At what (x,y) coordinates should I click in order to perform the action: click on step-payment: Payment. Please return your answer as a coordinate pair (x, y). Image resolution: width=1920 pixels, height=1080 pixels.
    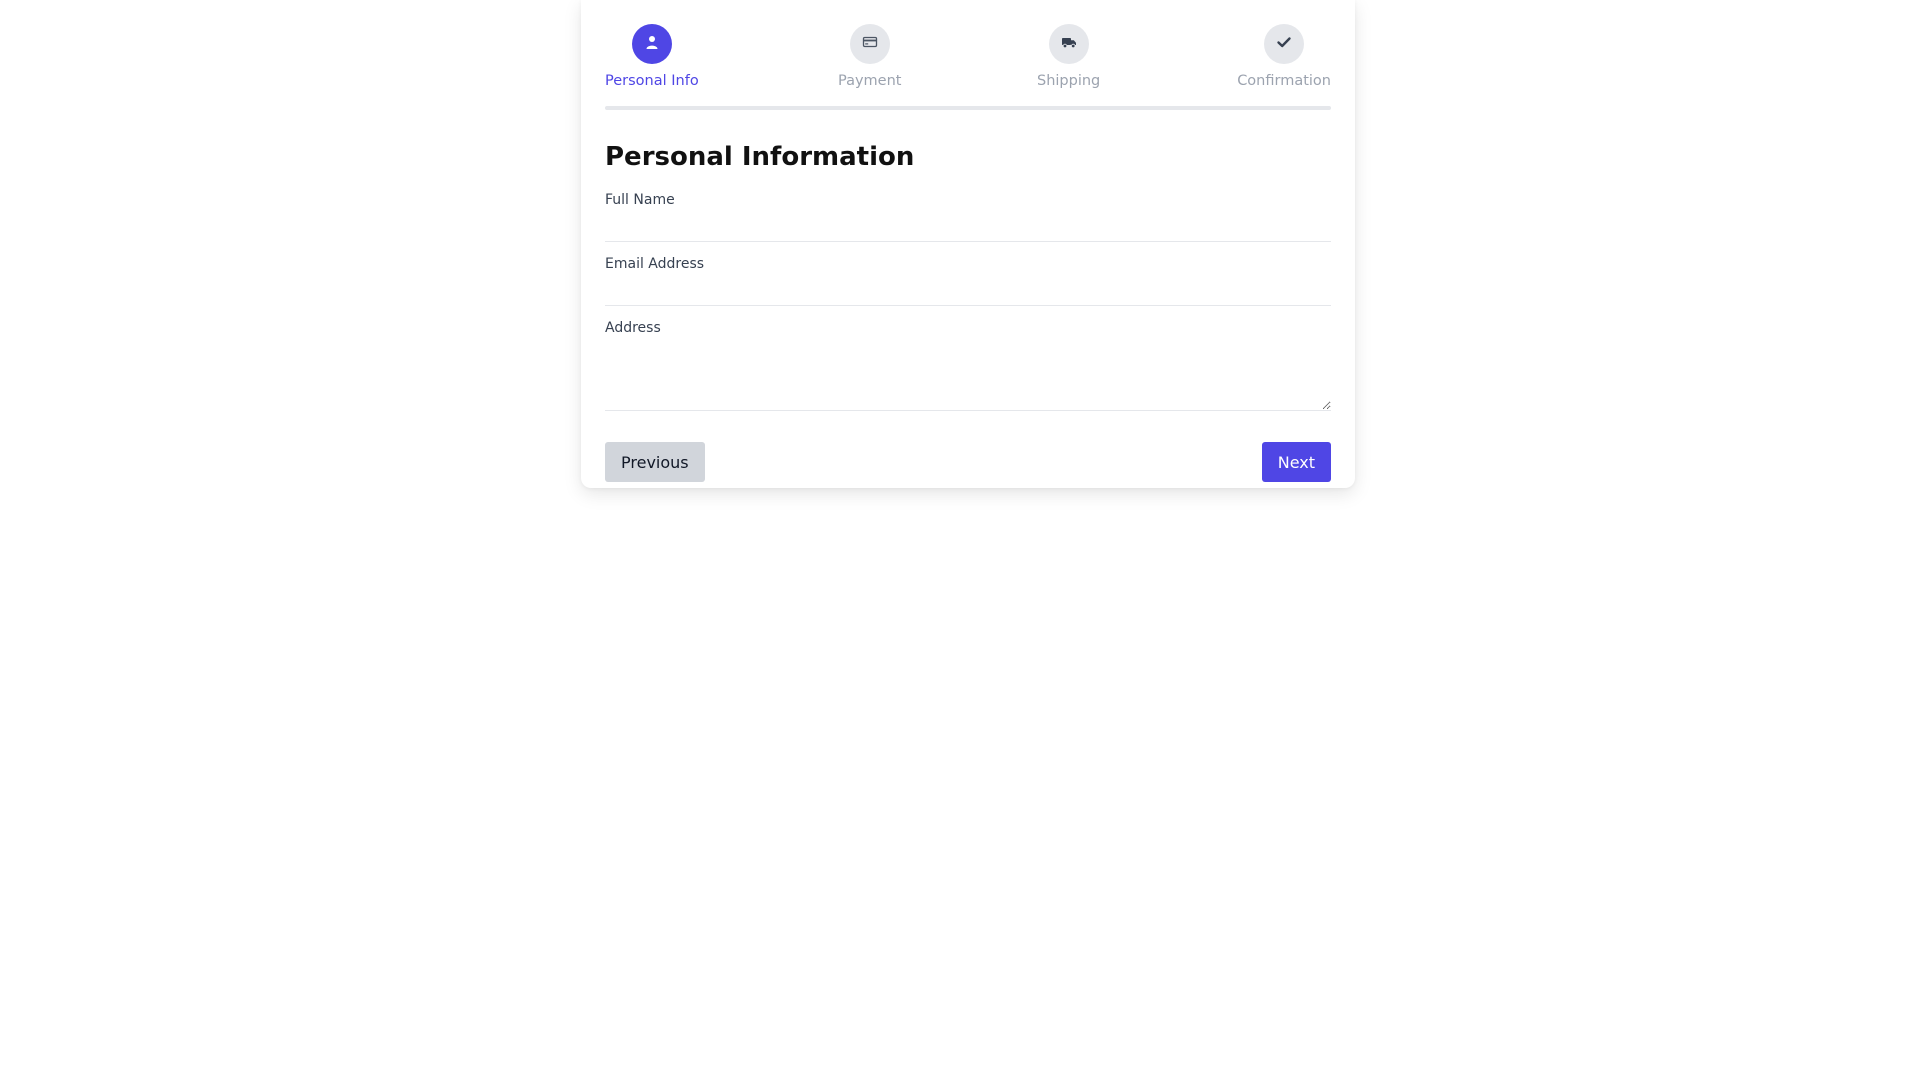
    Looking at the image, I should click on (869, 56).